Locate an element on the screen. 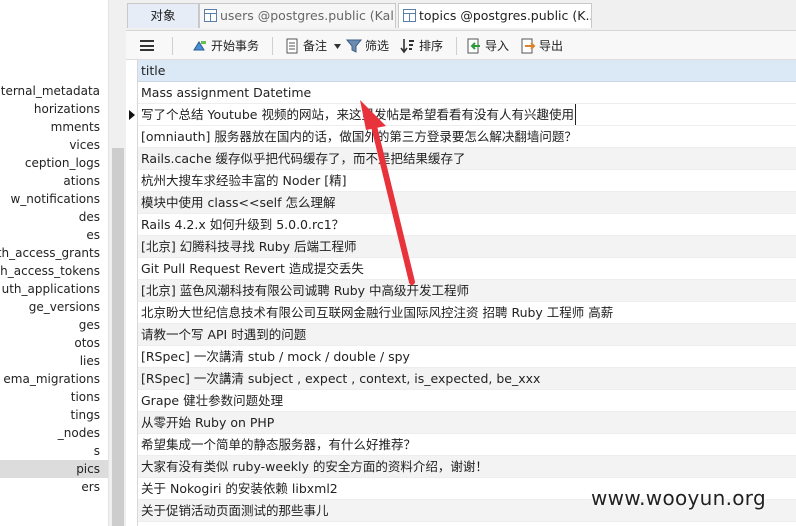 The height and width of the screenshot is (526, 796). table-cell: Rails.cache 缓存似乎把代码缓存了，而不是把结果缓存了 is located at coordinates (303, 158).